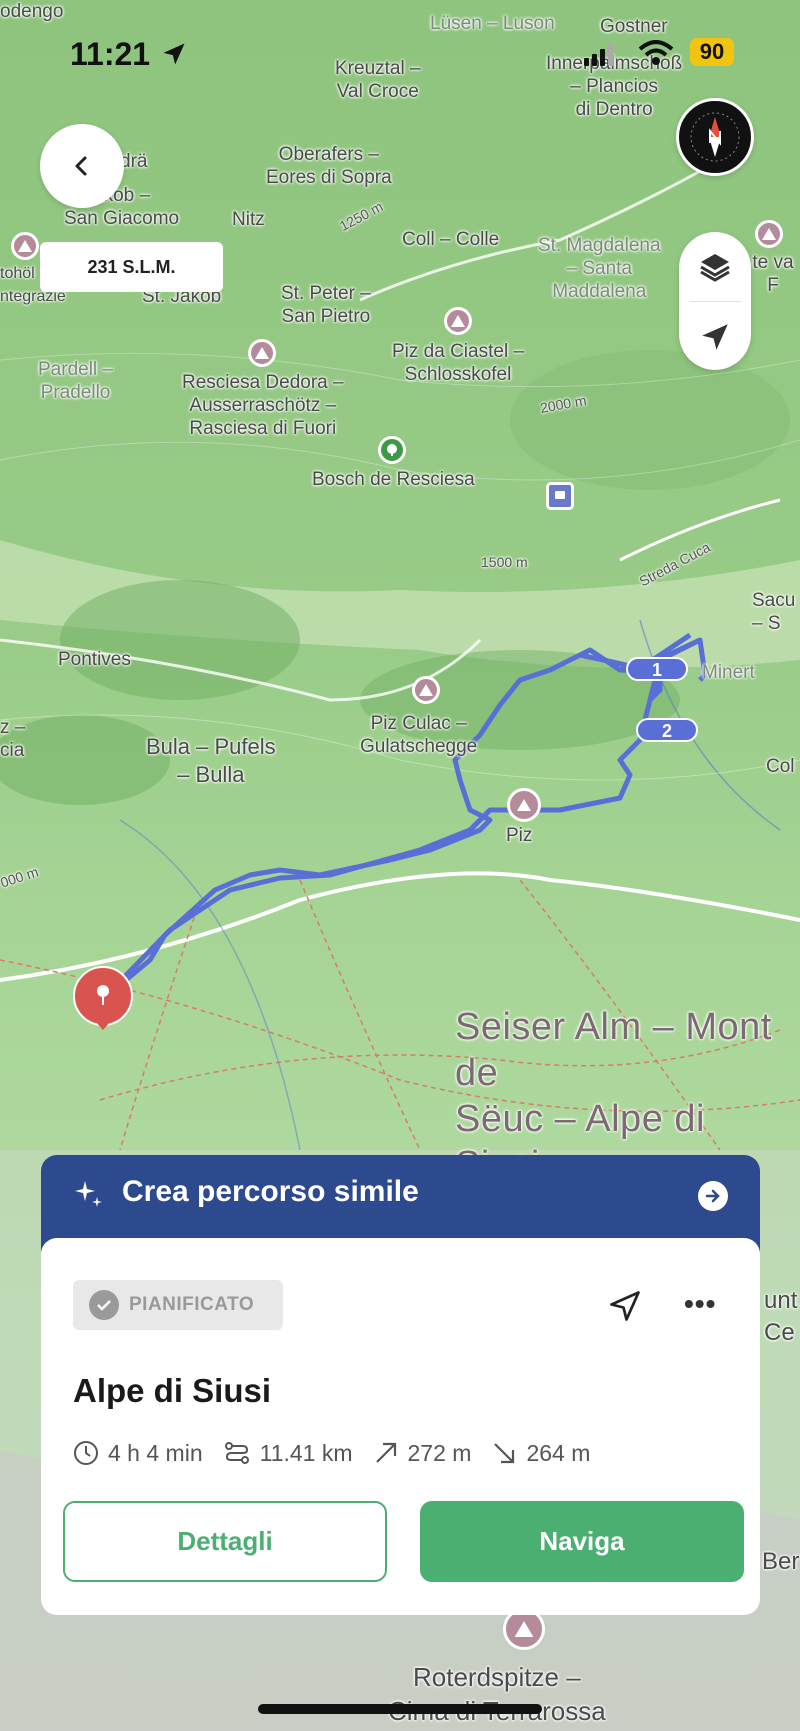  Describe the element at coordinates (781, 1316) in the screenshot. I see `map-label: unt Ce` at that location.